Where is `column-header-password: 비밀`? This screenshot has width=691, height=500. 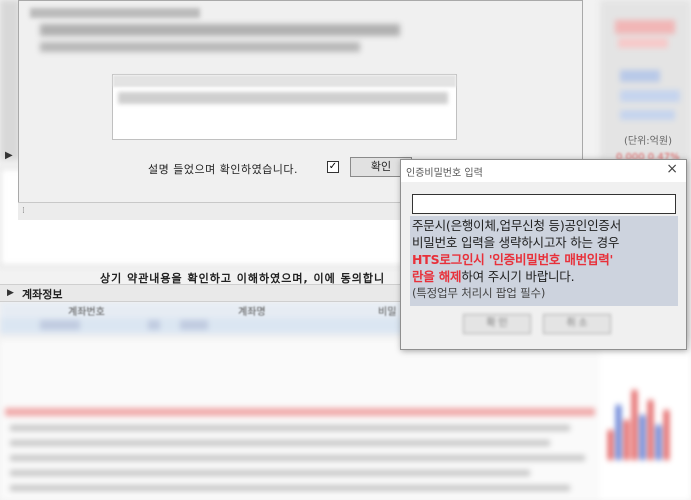 column-header-password: 비밀 is located at coordinates (387, 312).